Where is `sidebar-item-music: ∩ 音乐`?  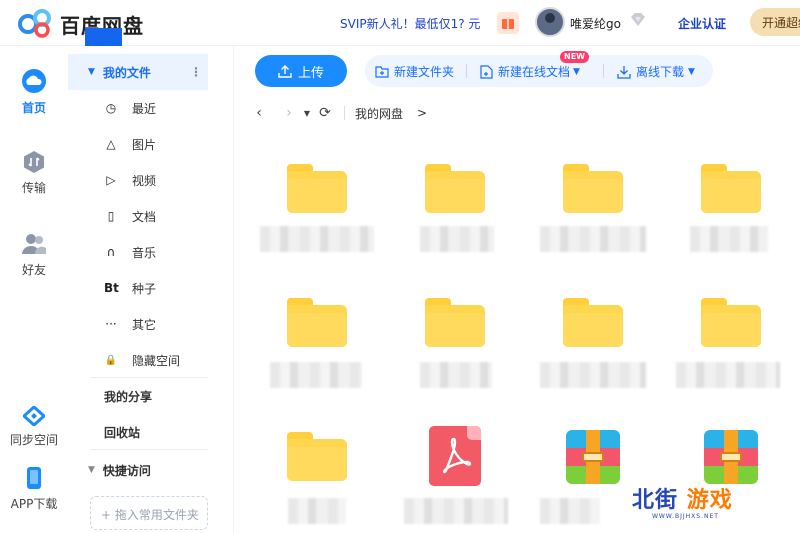
sidebar-item-music: ∩ 音乐 is located at coordinates (138, 252).